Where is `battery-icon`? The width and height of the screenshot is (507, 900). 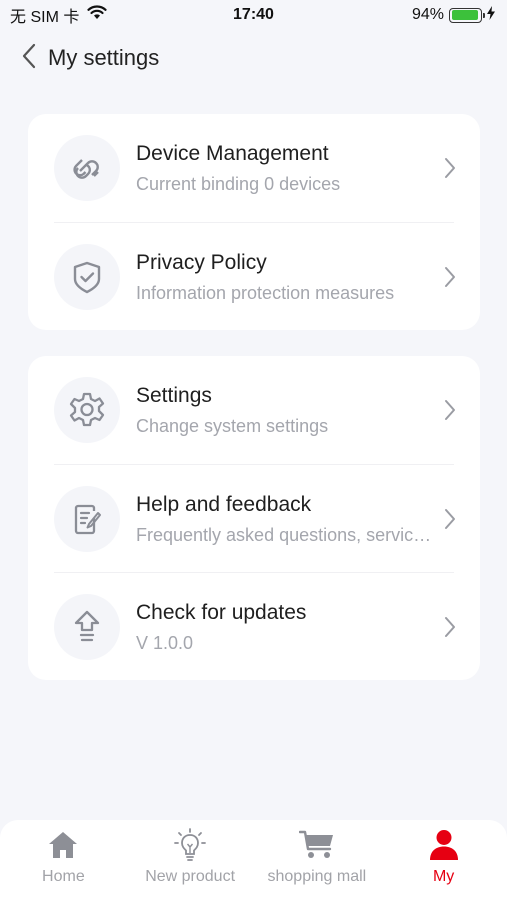
battery-icon is located at coordinates (467, 15).